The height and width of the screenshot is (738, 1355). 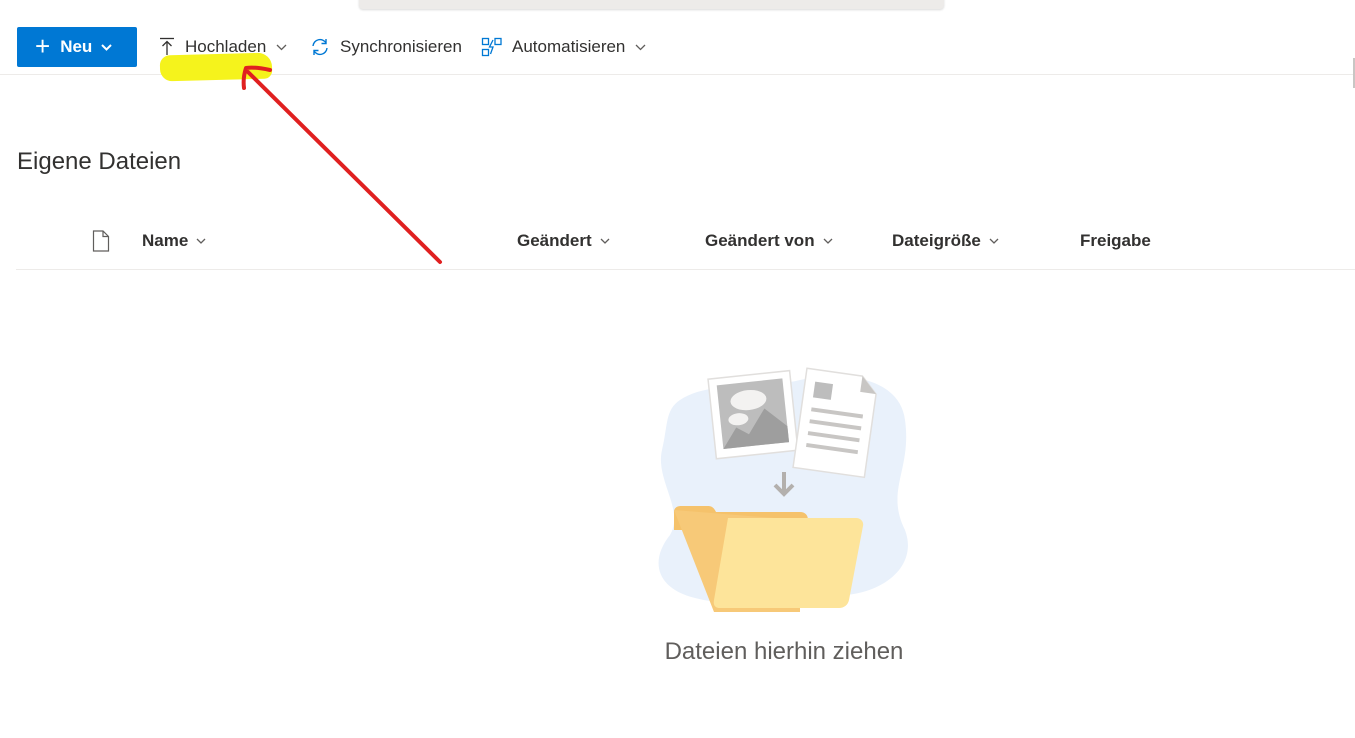 I want to click on sync-icon, so click(x=320, y=47).